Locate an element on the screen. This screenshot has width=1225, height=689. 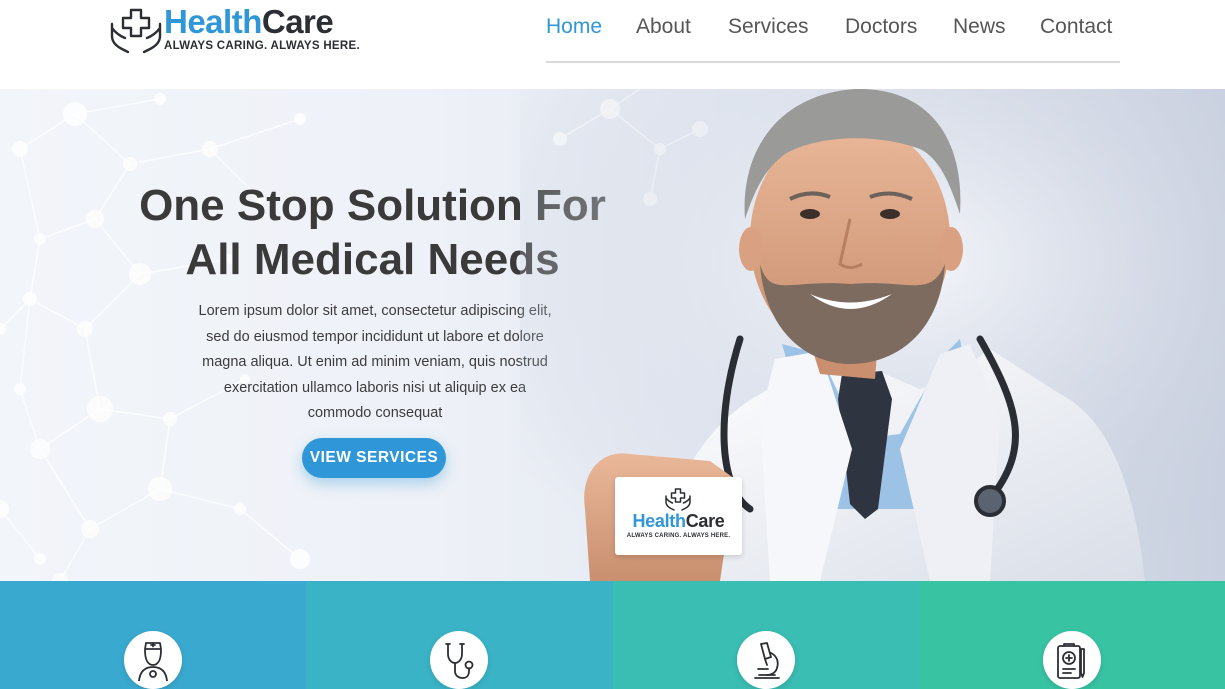
nav-contact: Contact is located at coordinates (1076, 27).